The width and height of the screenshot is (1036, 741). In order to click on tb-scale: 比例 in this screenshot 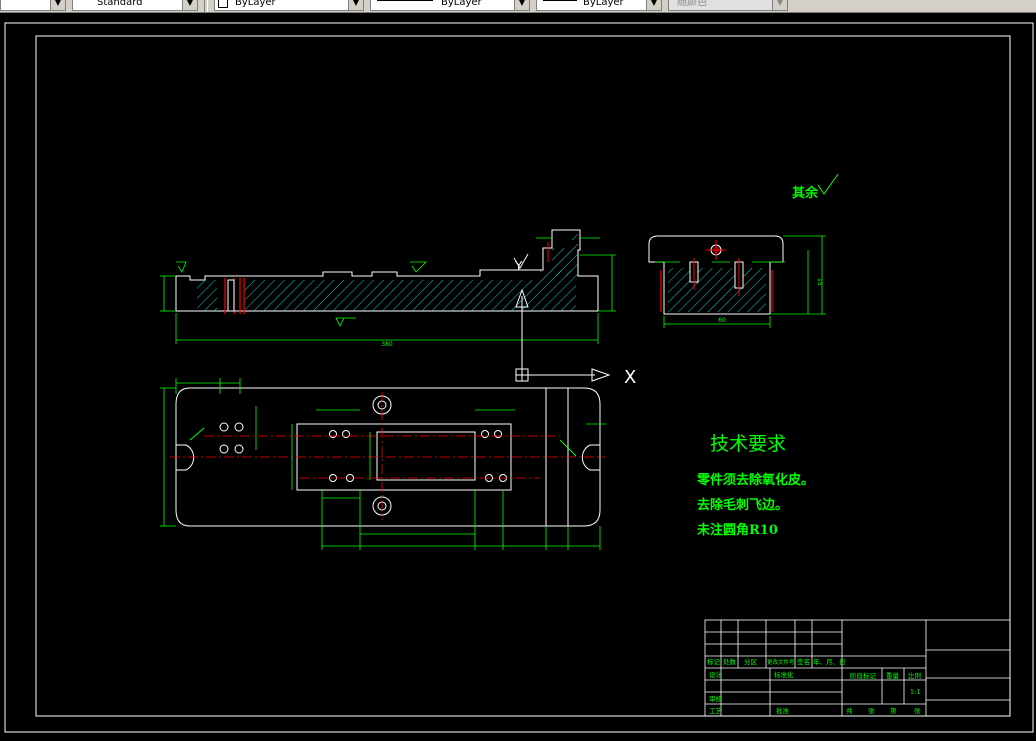, I will do `click(914, 675)`.